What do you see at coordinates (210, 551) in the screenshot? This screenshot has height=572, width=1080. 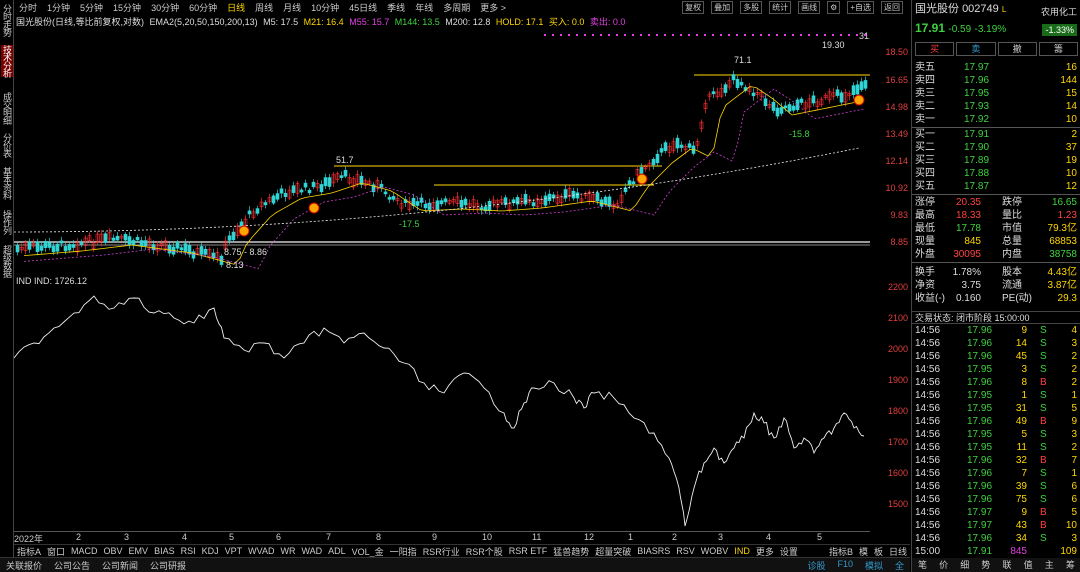 I see `ind-tab-7: KDJ` at bounding box center [210, 551].